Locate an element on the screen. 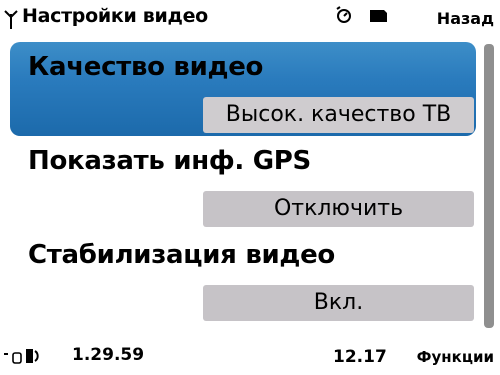  signal-icon is located at coordinates (11, 19).